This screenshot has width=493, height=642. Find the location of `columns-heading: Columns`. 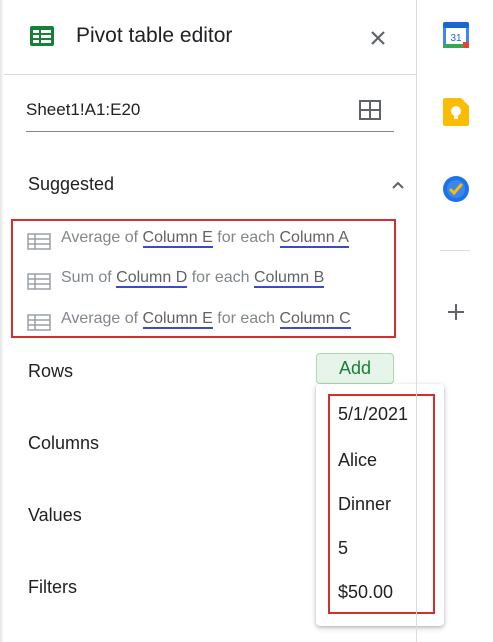

columns-heading: Columns is located at coordinates (64, 443).